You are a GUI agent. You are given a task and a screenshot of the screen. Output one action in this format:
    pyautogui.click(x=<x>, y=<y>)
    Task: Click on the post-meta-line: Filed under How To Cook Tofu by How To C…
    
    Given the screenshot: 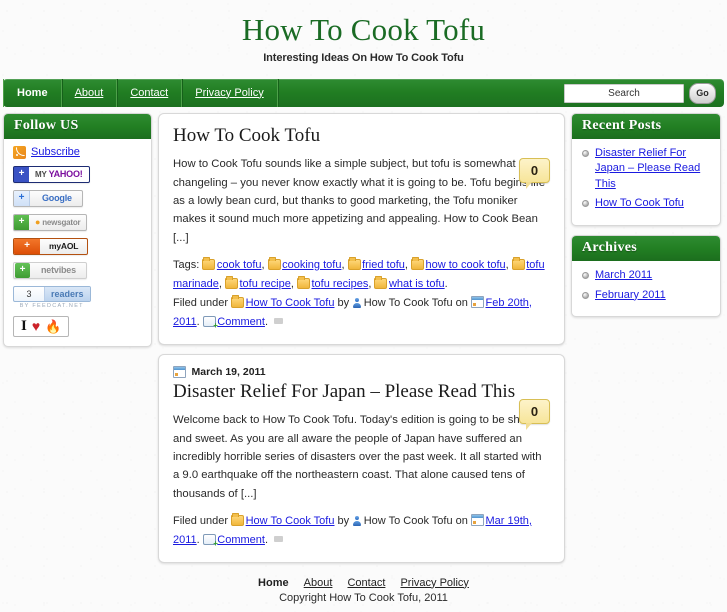 What is the action you would take?
    pyautogui.click(x=361, y=531)
    